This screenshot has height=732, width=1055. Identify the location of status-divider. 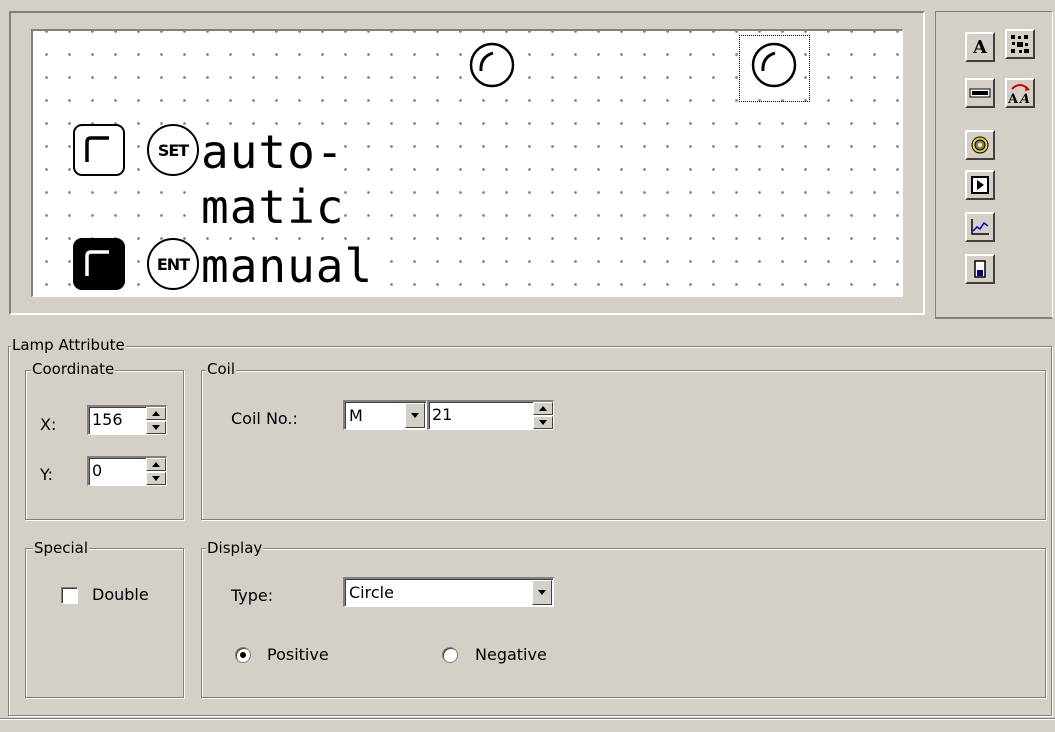
(527, 719).